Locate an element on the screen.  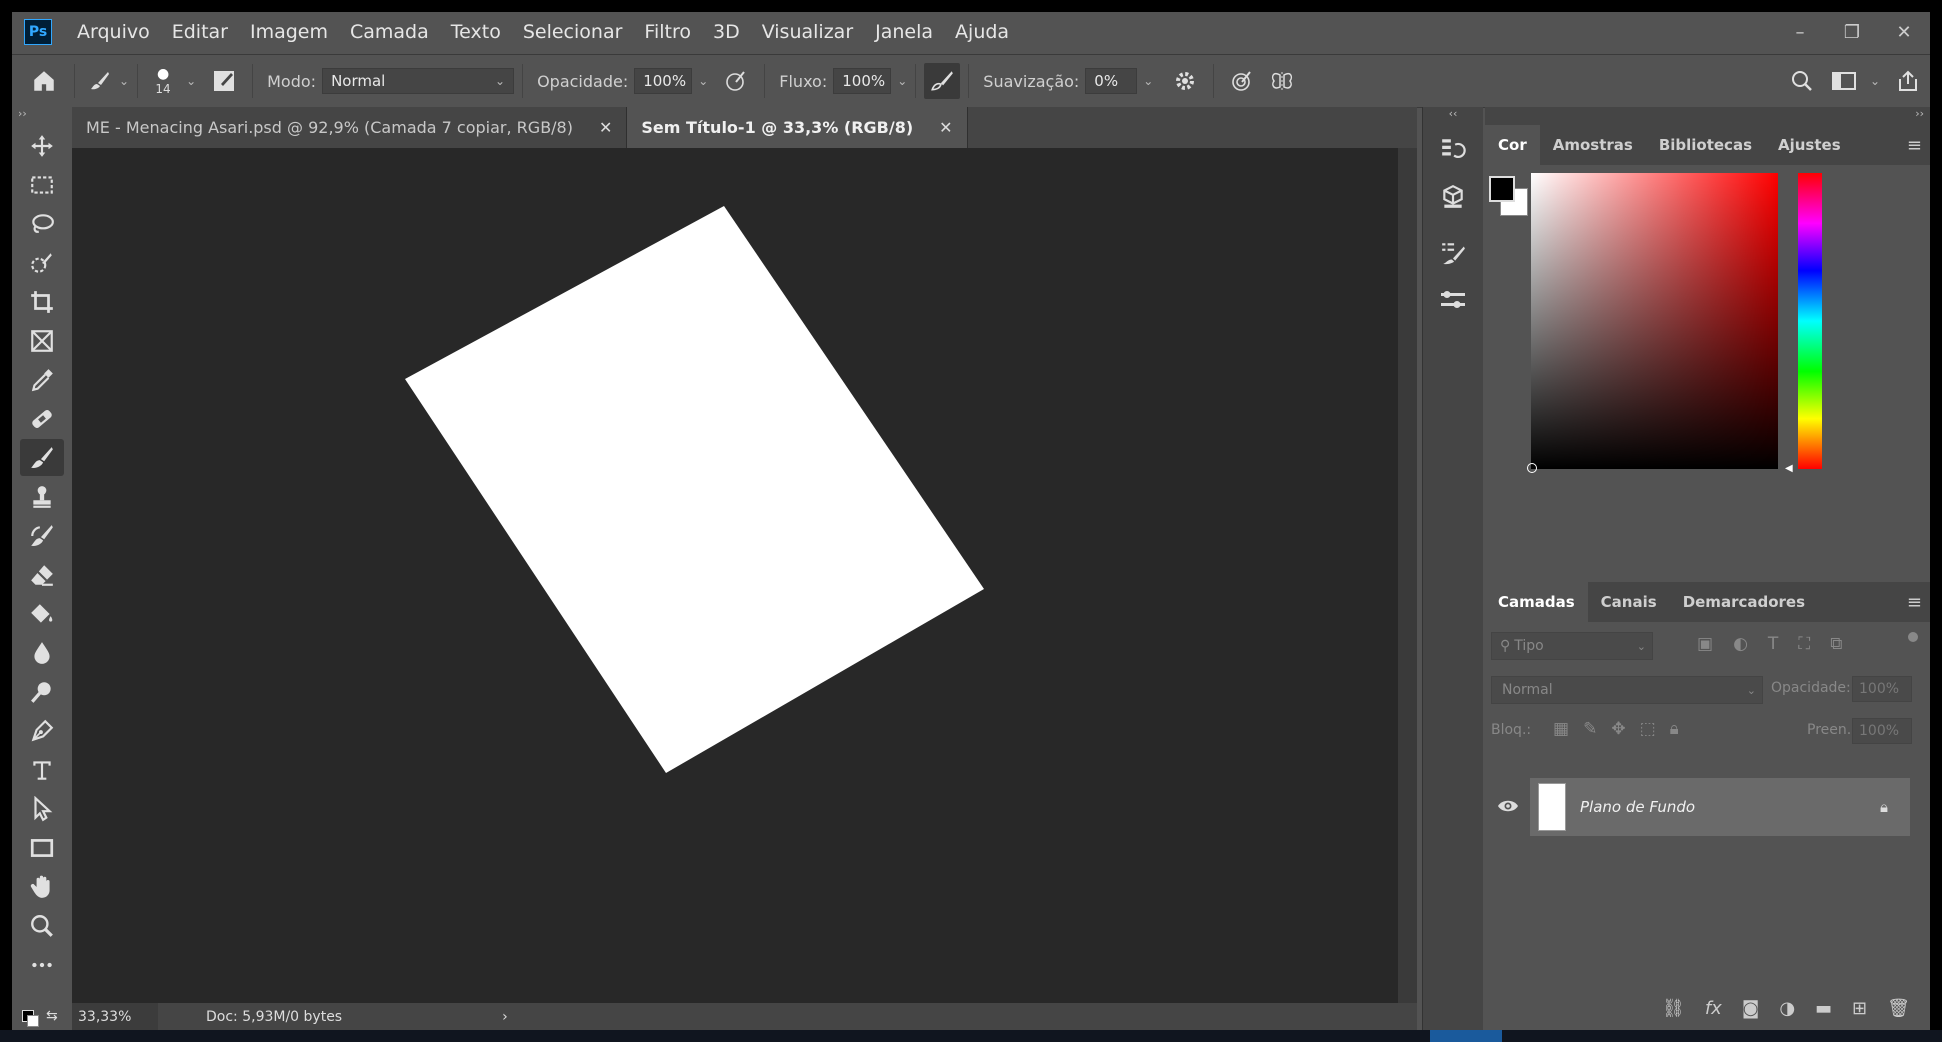
tab-cor: Cor is located at coordinates (1512, 145).